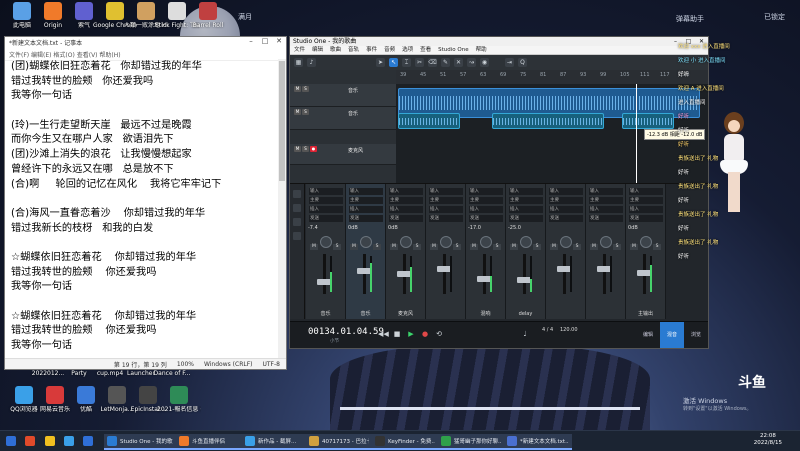 This screenshot has width=800, height=451. What do you see at coordinates (486, 251) in the screenshot?
I see `mixer-channel-strip: 输入 主要 插入 发送 -17.0 M S 混响` at bounding box center [486, 251].